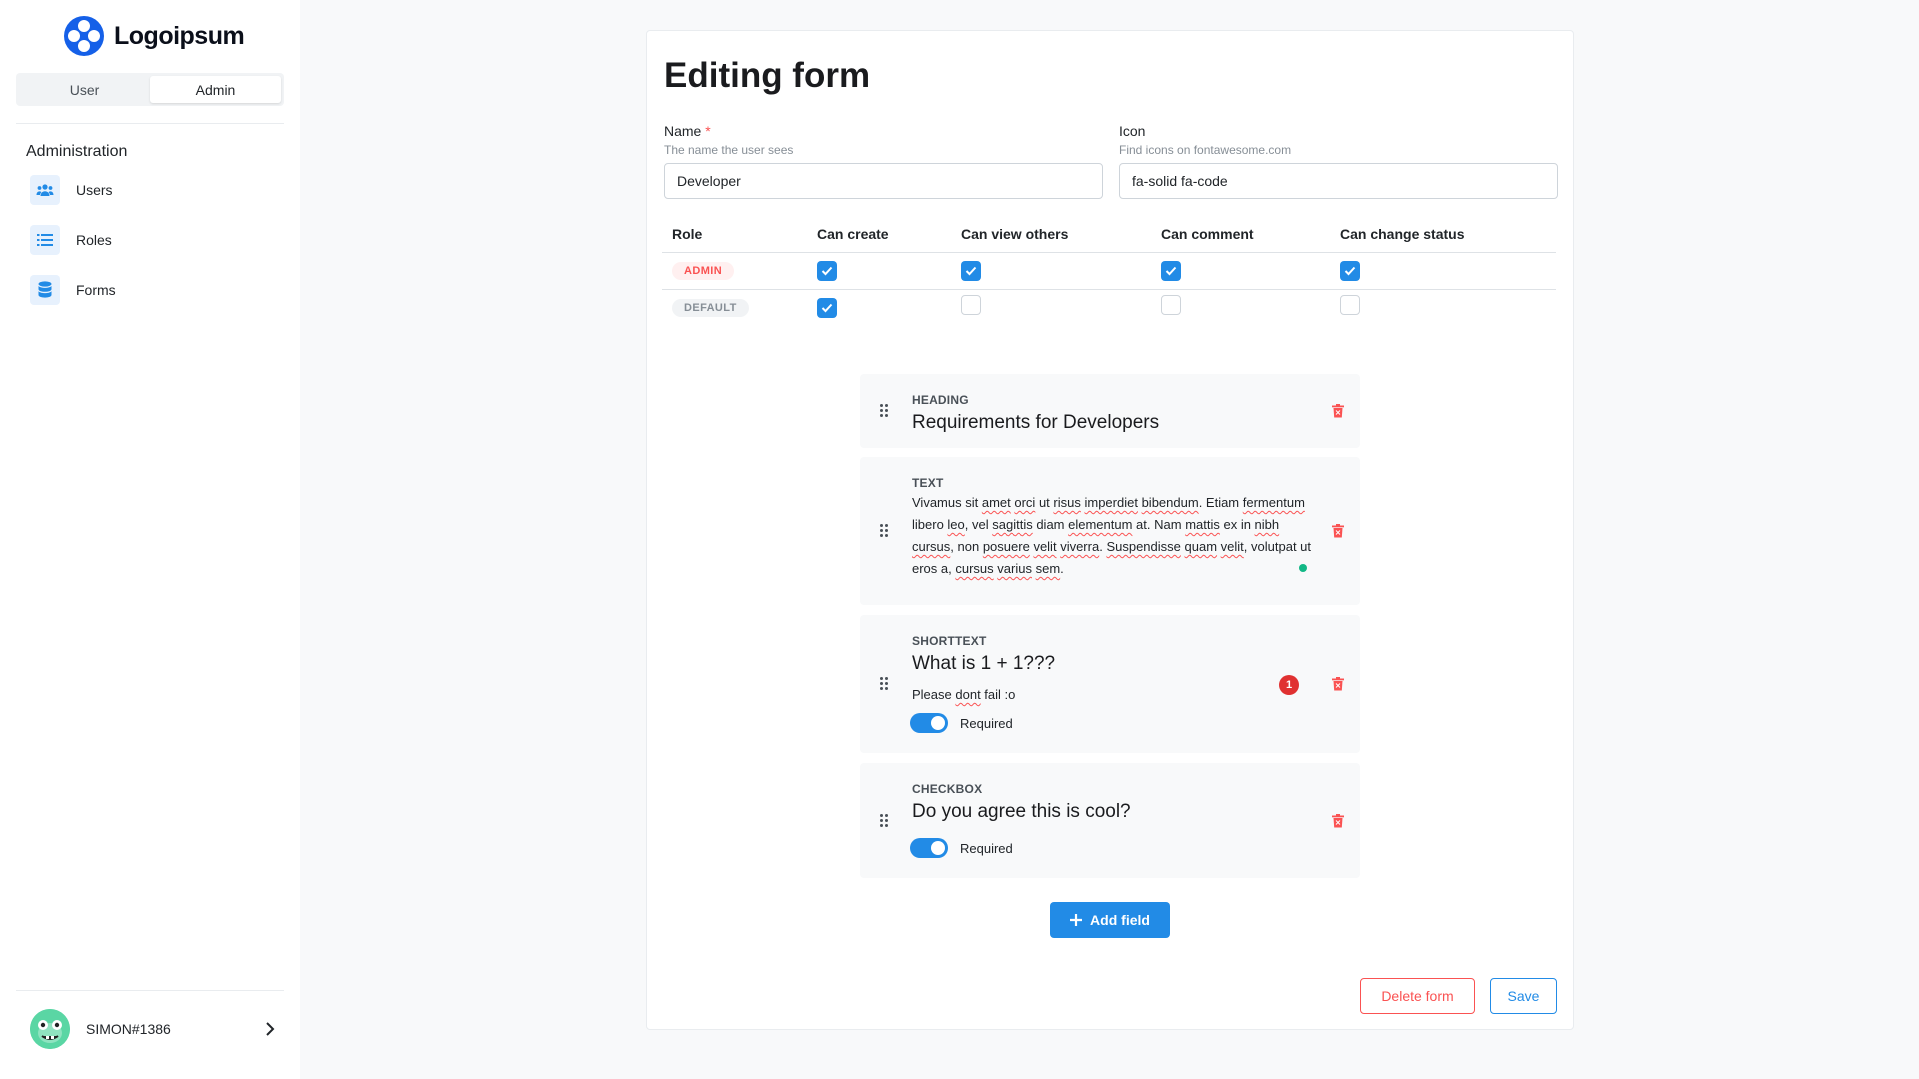  I want to click on column-header: Role, so click(734, 234).